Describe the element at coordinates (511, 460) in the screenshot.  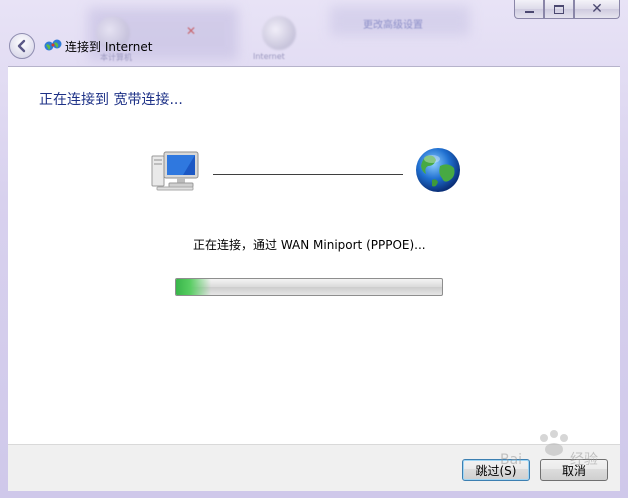
I see `svg-text: Bai` at that location.